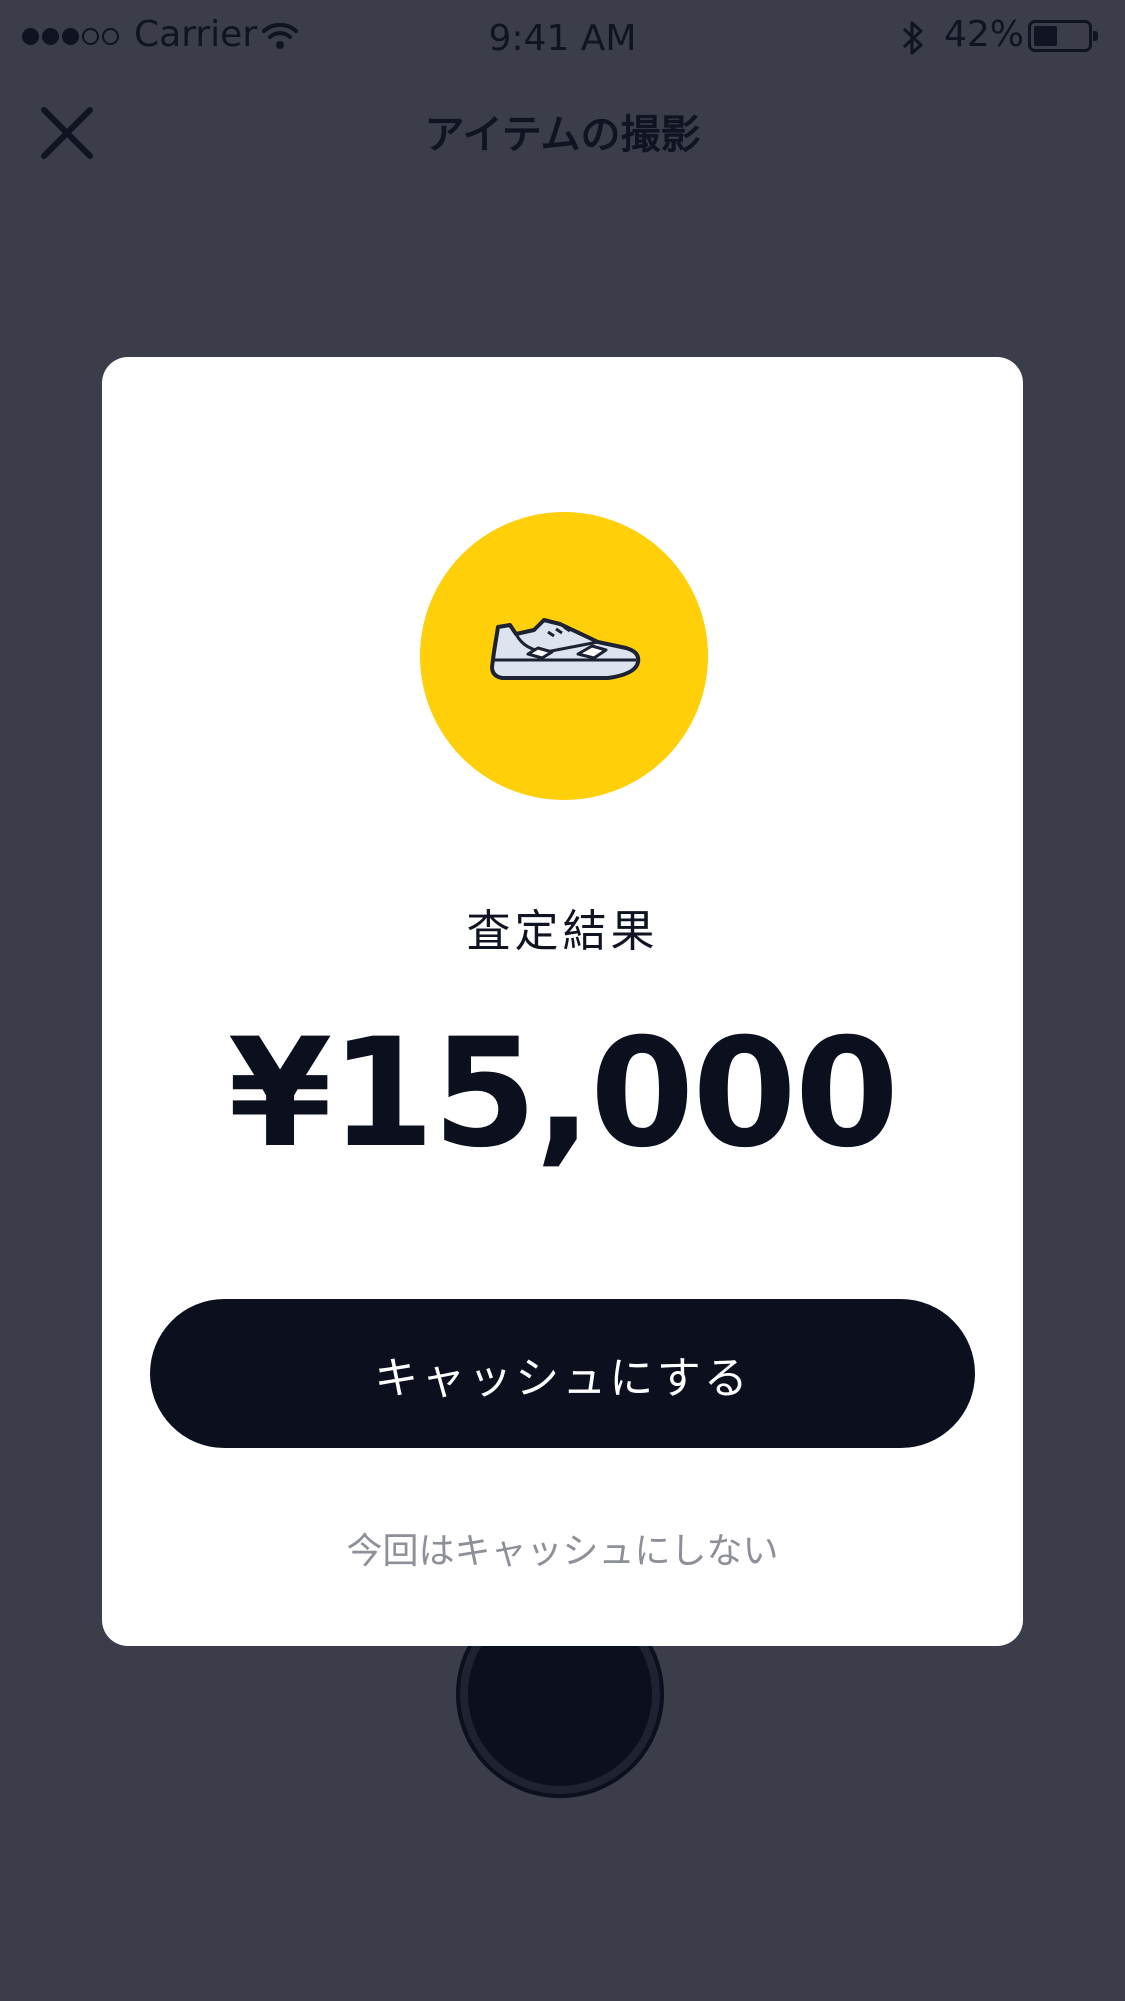 This screenshot has height=2001, width=1125. I want to click on item-badge, so click(564, 656).